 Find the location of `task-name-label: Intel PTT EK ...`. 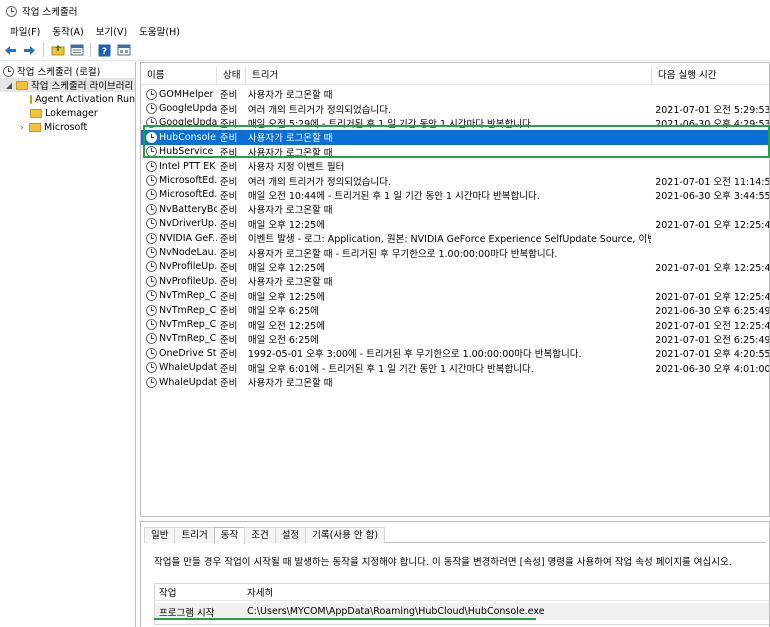

task-name-label: Intel PTT EK ... is located at coordinates (188, 166).